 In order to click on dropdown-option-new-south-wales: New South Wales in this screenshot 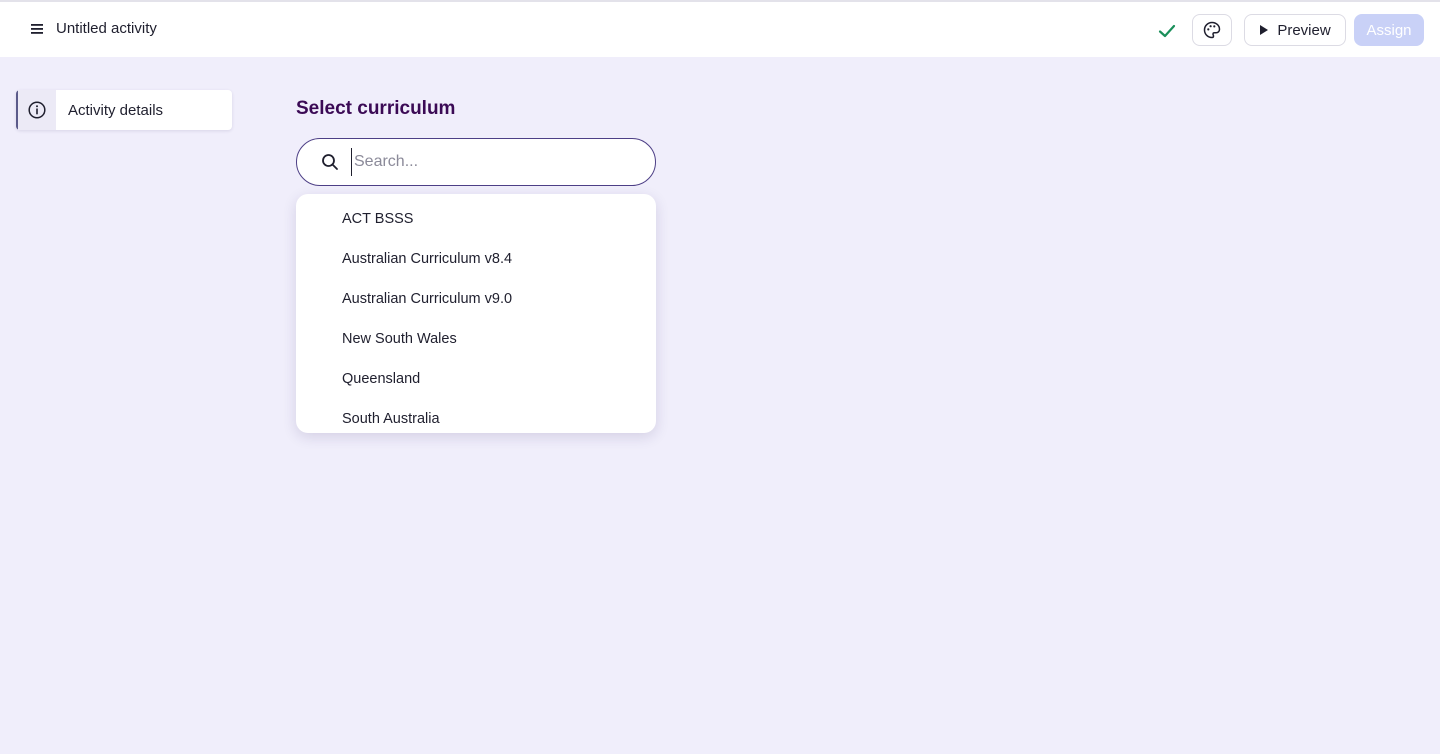, I will do `click(476, 339)`.